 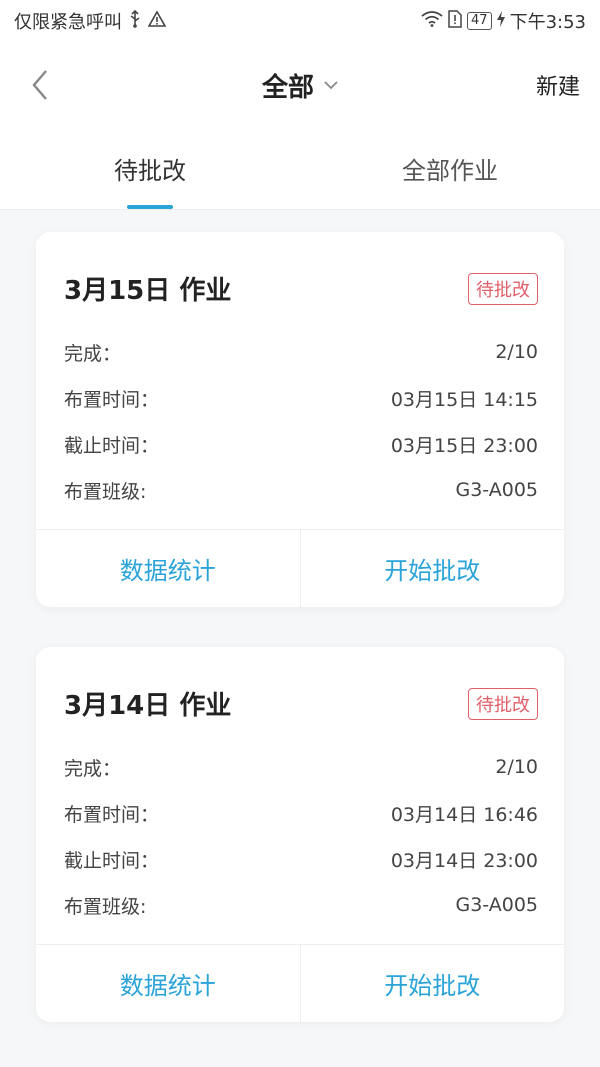 I want to click on charging-icon, so click(x=500, y=21).